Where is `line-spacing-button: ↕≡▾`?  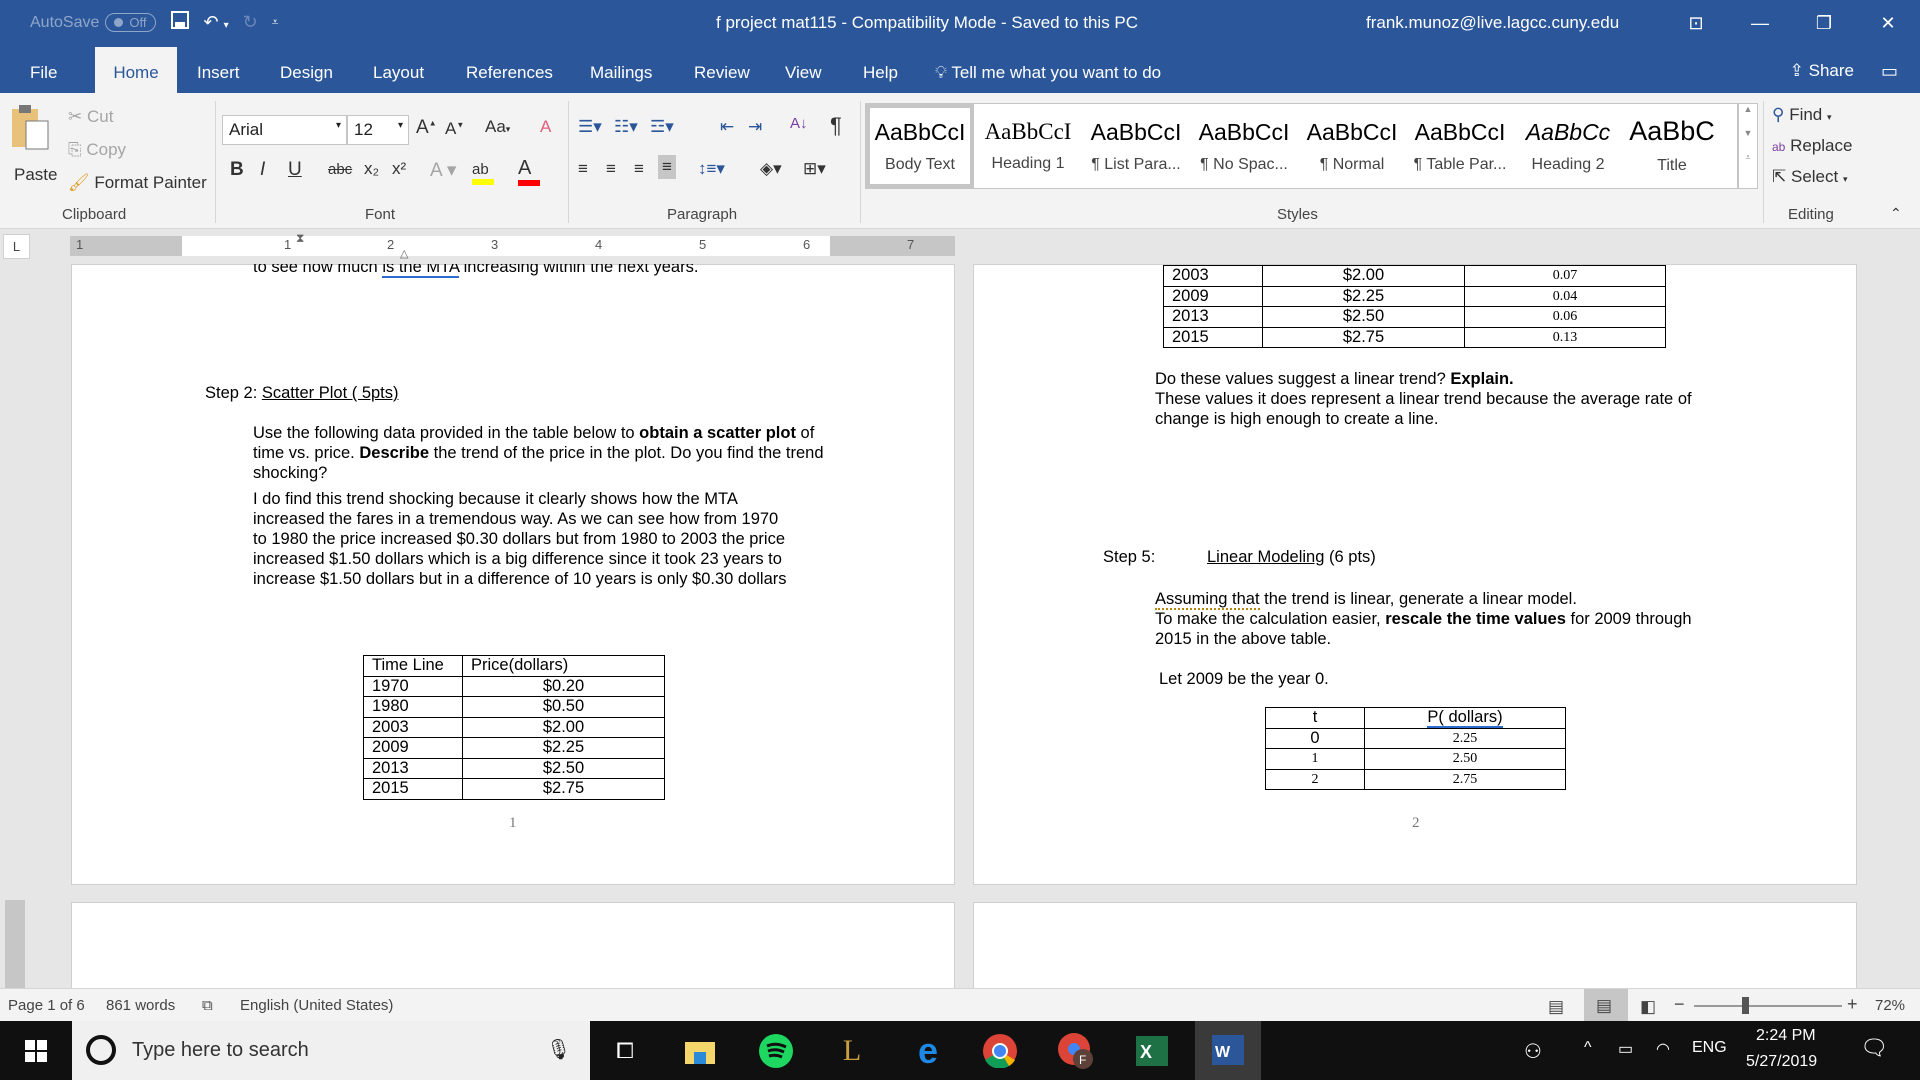 line-spacing-button: ↕≡▾ is located at coordinates (711, 169).